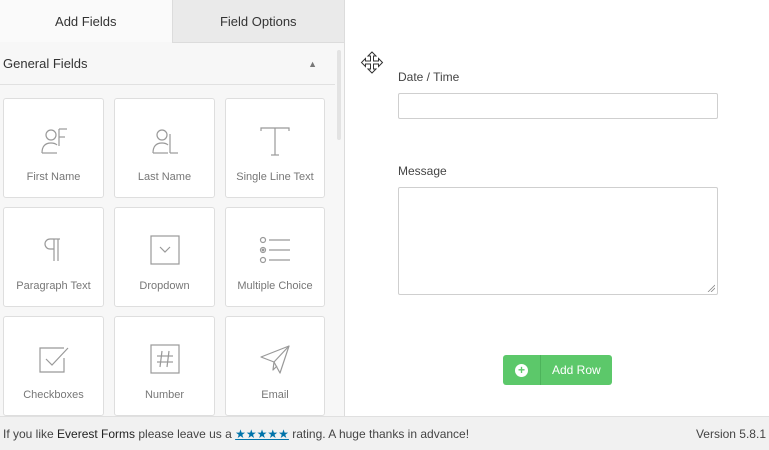 This screenshot has height=450, width=769. Describe the element at coordinates (262, 434) in the screenshot. I see `rating-stars-link: ★★★★★` at that location.